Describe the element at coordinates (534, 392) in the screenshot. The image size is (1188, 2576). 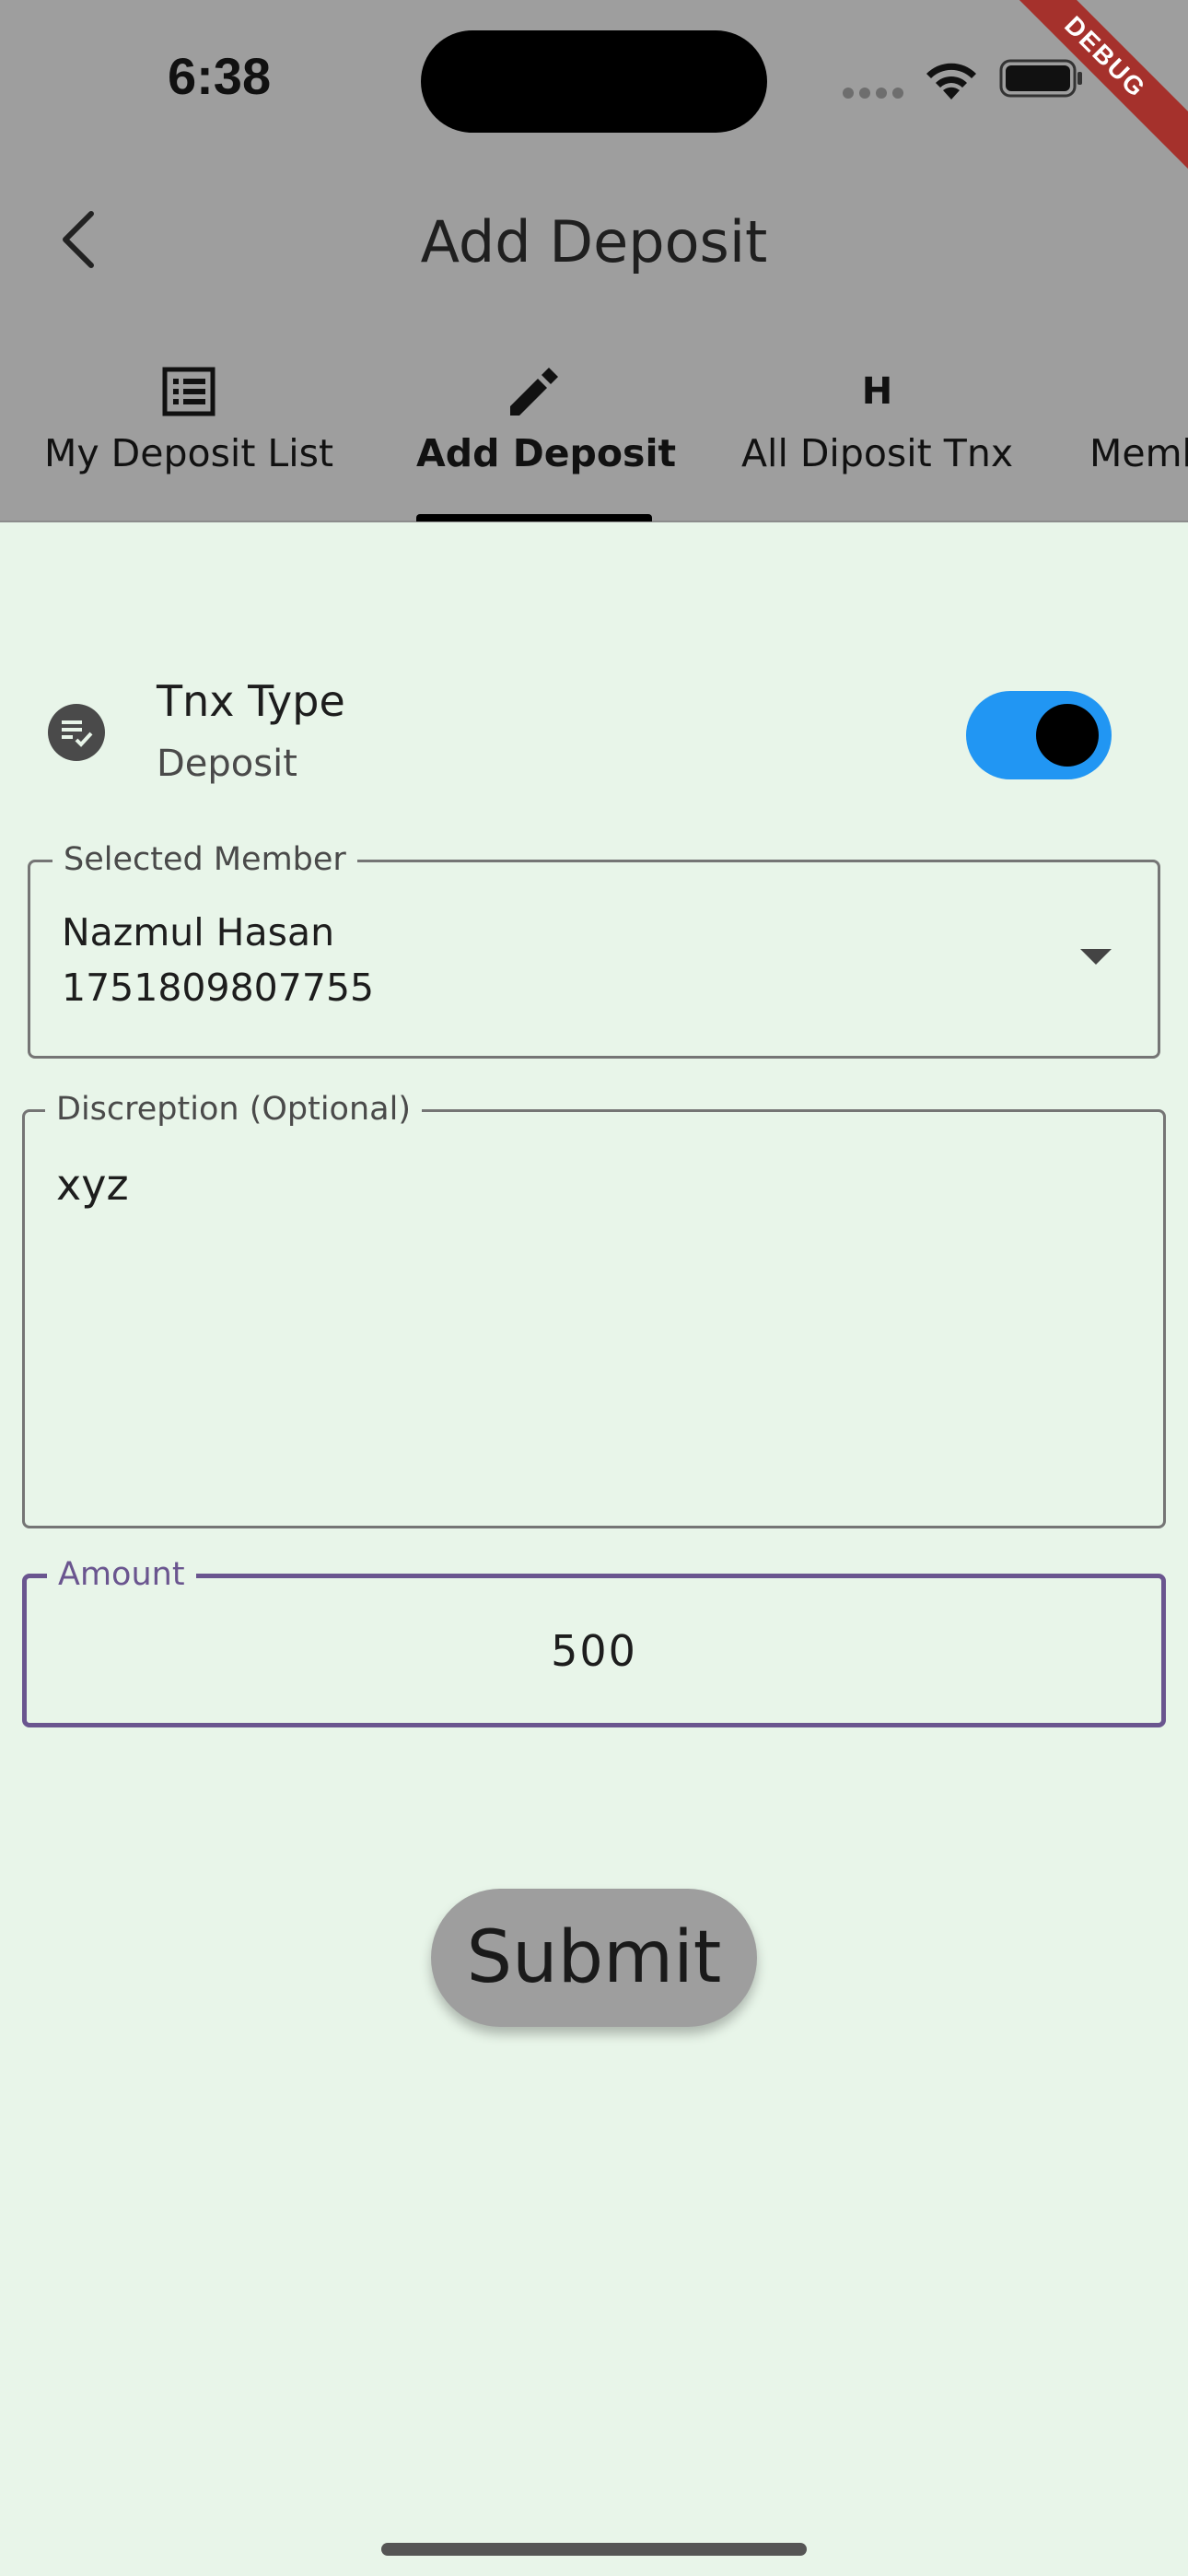
I see `pencil-icon` at that location.